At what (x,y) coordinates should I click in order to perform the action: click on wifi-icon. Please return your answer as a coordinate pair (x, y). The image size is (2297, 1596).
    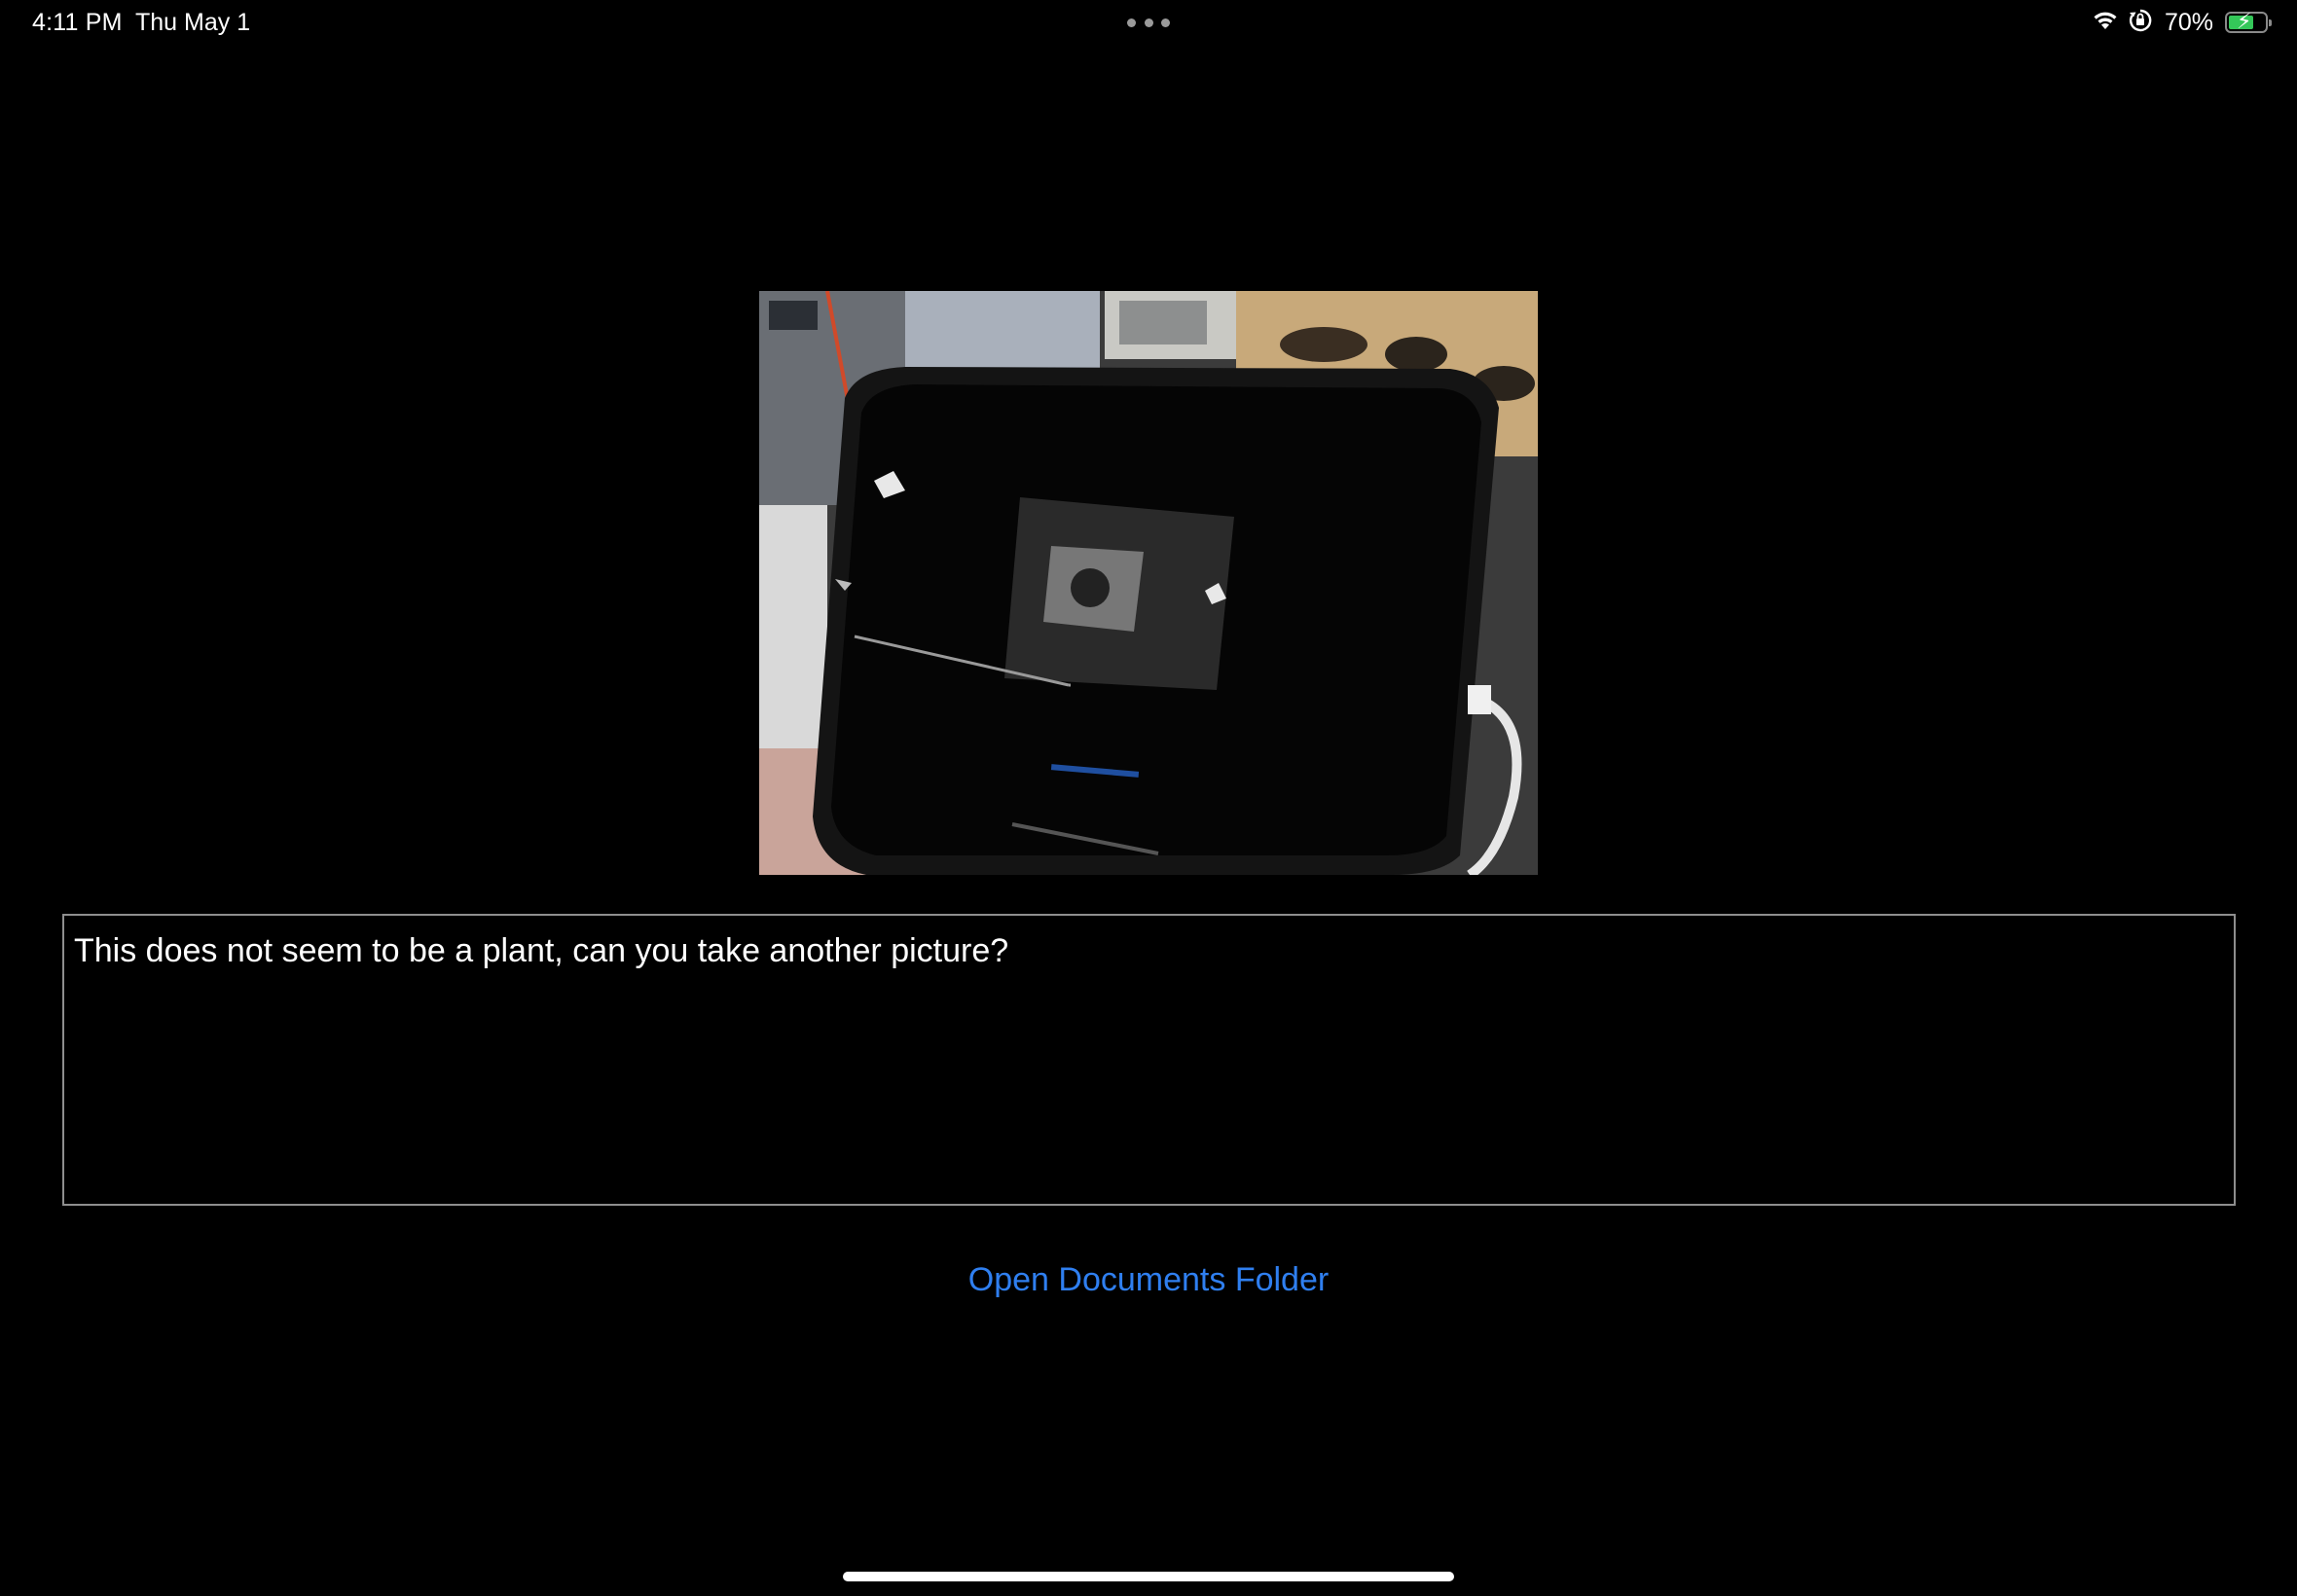
    Looking at the image, I should click on (2105, 23).